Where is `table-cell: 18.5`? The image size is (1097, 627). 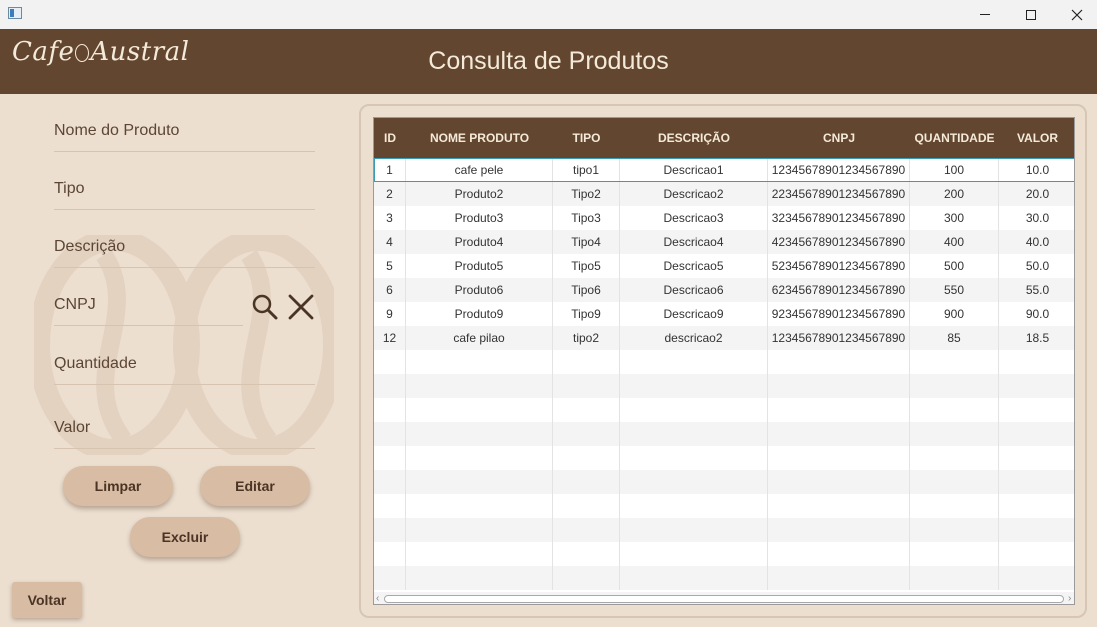
table-cell: 18.5 is located at coordinates (1037, 338).